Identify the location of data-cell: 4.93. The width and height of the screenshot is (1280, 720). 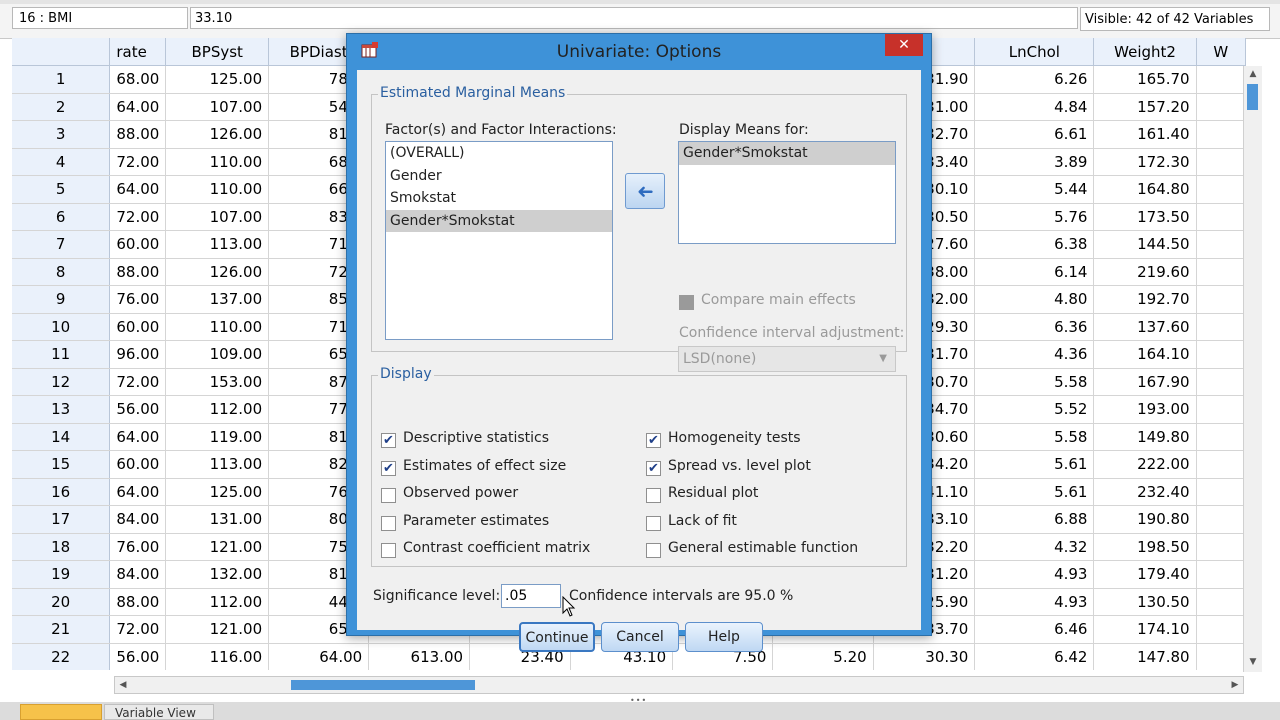
(1034, 602).